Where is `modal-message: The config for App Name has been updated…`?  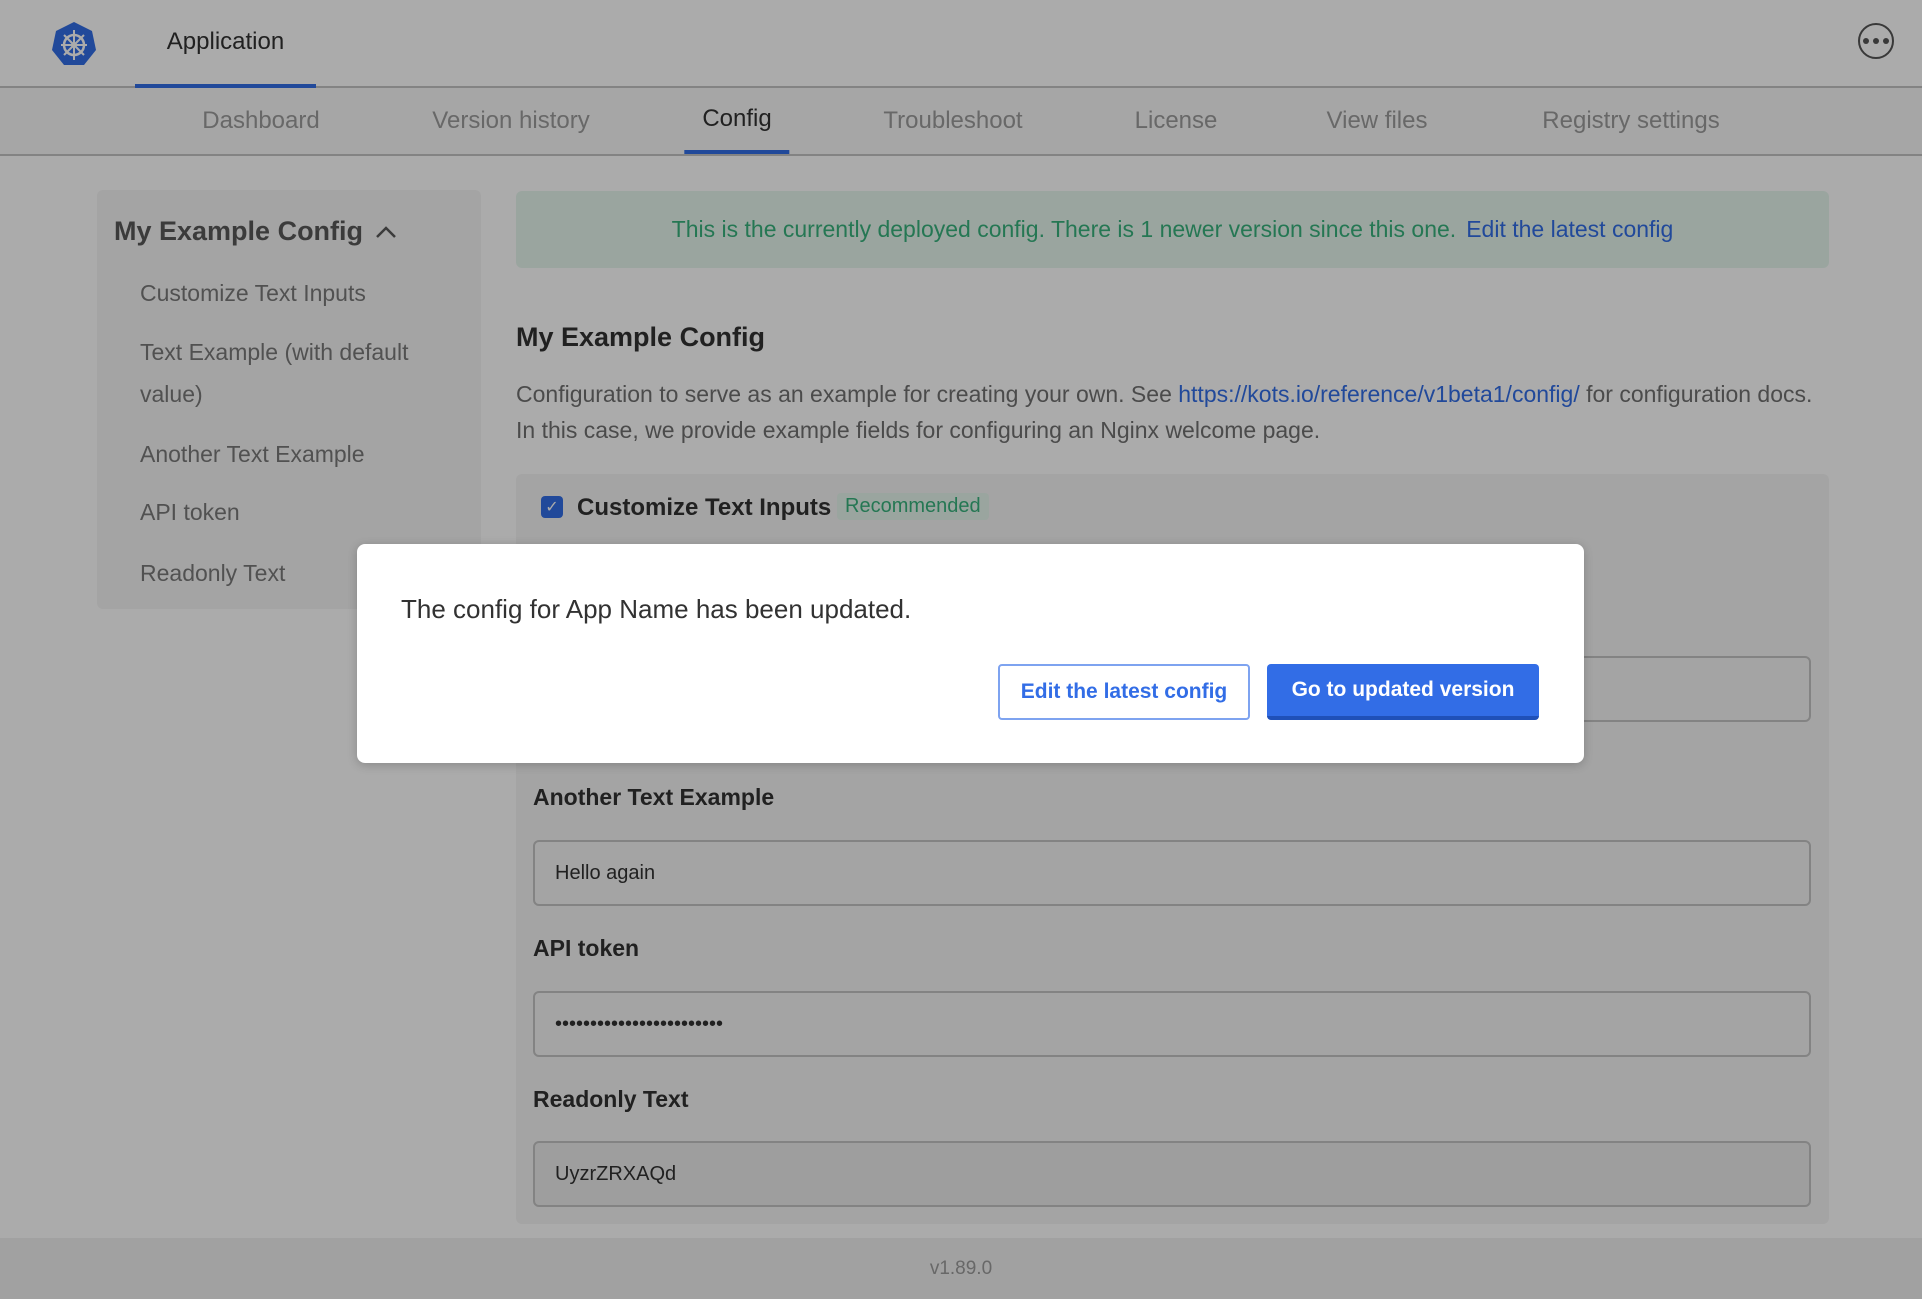 modal-message: The config for App Name has been updated… is located at coordinates (656, 609).